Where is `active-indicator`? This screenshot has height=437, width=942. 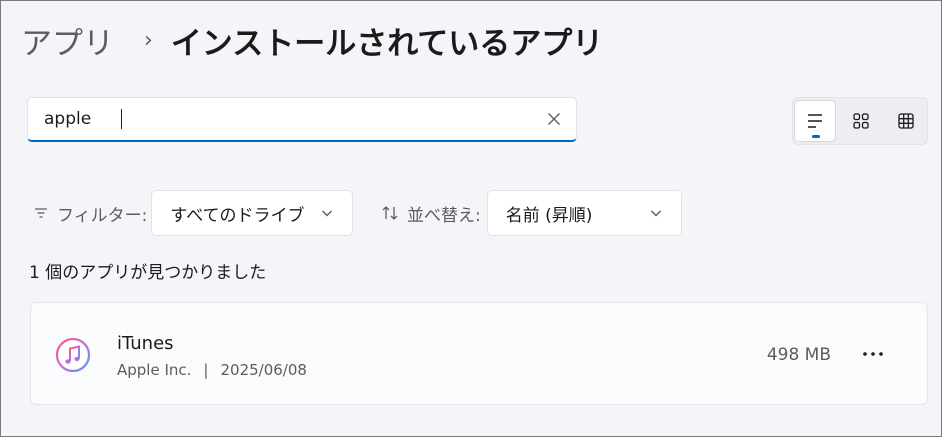 active-indicator is located at coordinates (816, 136).